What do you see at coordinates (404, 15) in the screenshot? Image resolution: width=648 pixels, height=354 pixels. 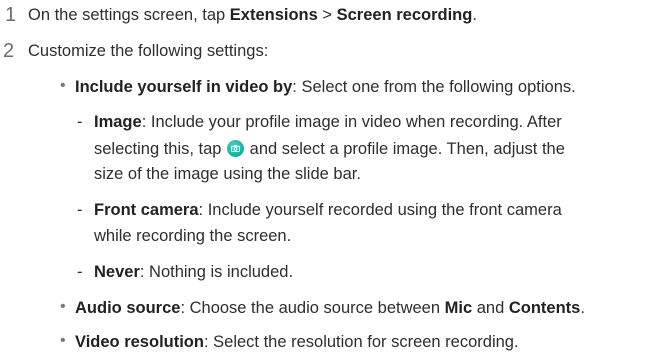 I see `screen-recording-term: Screen recording` at bounding box center [404, 15].